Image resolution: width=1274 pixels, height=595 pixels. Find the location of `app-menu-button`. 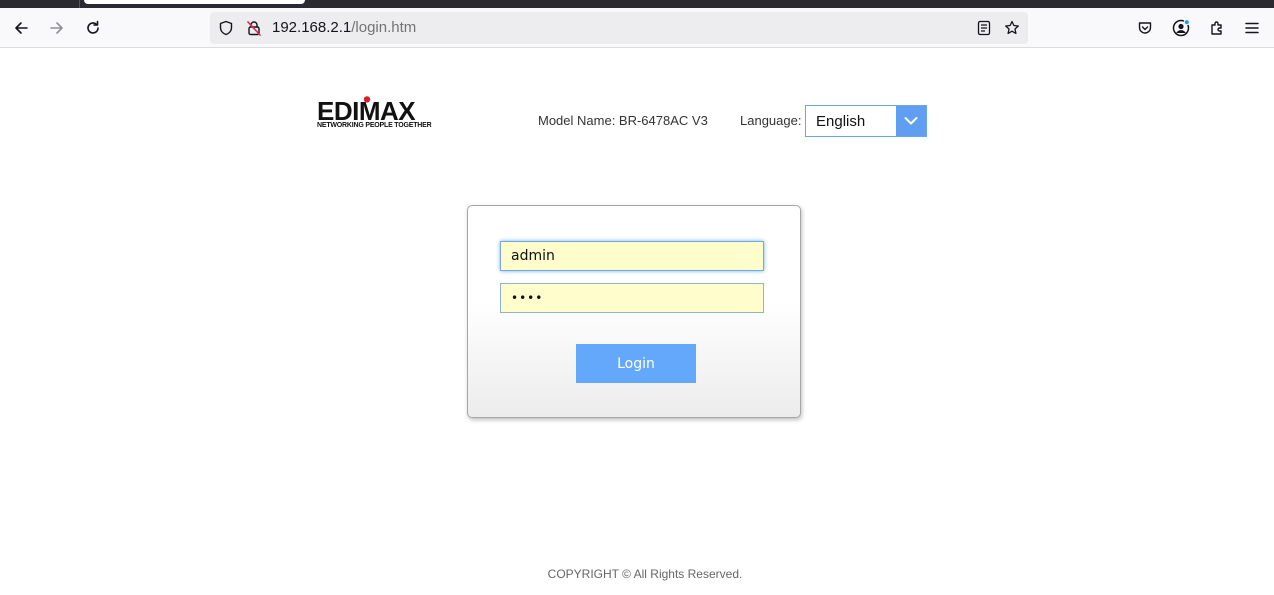

app-menu-button is located at coordinates (1252, 28).